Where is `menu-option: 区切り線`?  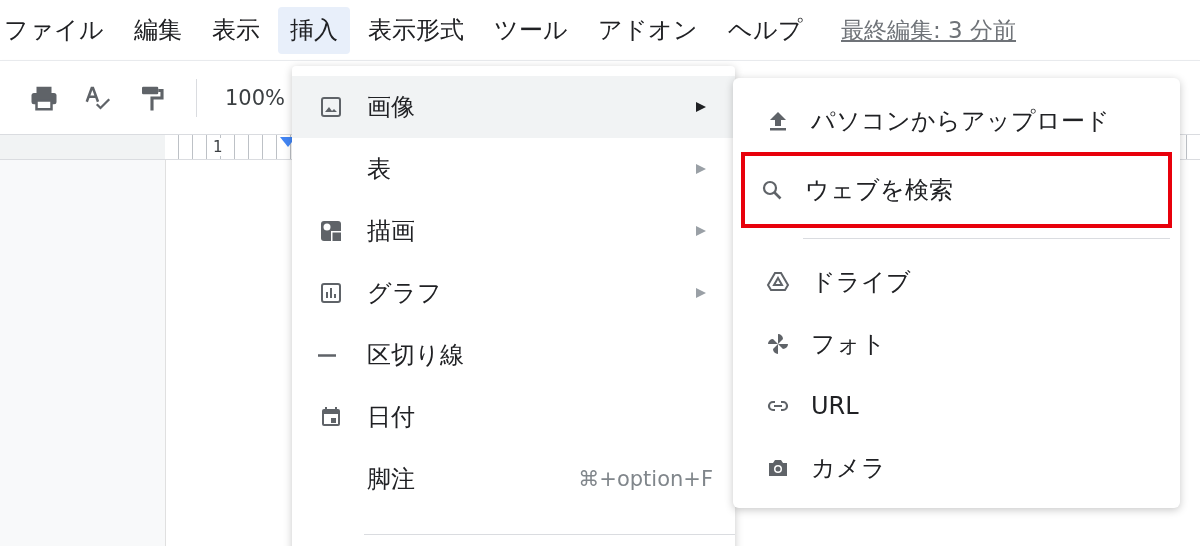
menu-option: 区切り線 is located at coordinates (513, 355).